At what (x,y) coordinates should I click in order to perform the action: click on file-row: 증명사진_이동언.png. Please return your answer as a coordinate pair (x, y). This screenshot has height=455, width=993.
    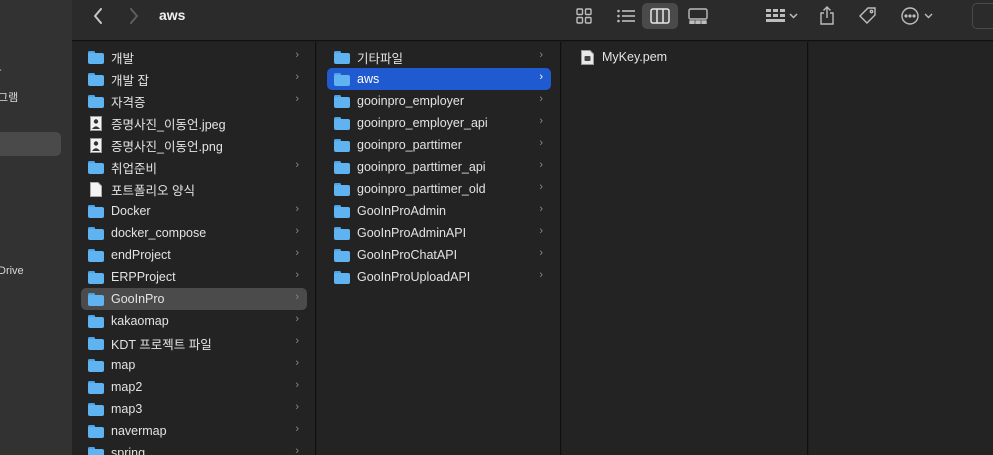
    Looking at the image, I should click on (194, 145).